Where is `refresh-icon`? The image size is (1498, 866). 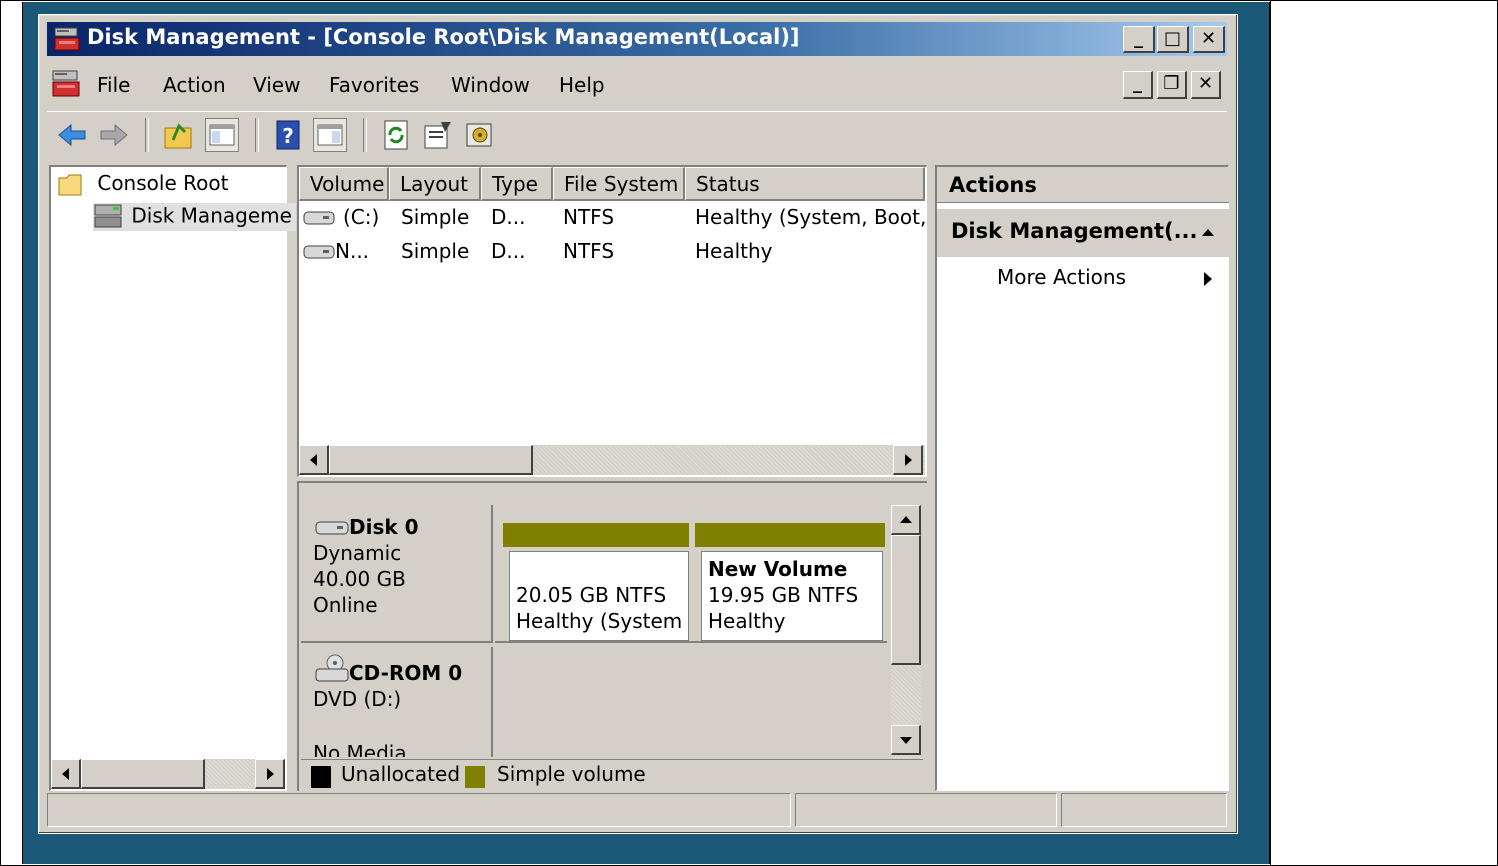 refresh-icon is located at coordinates (396, 135).